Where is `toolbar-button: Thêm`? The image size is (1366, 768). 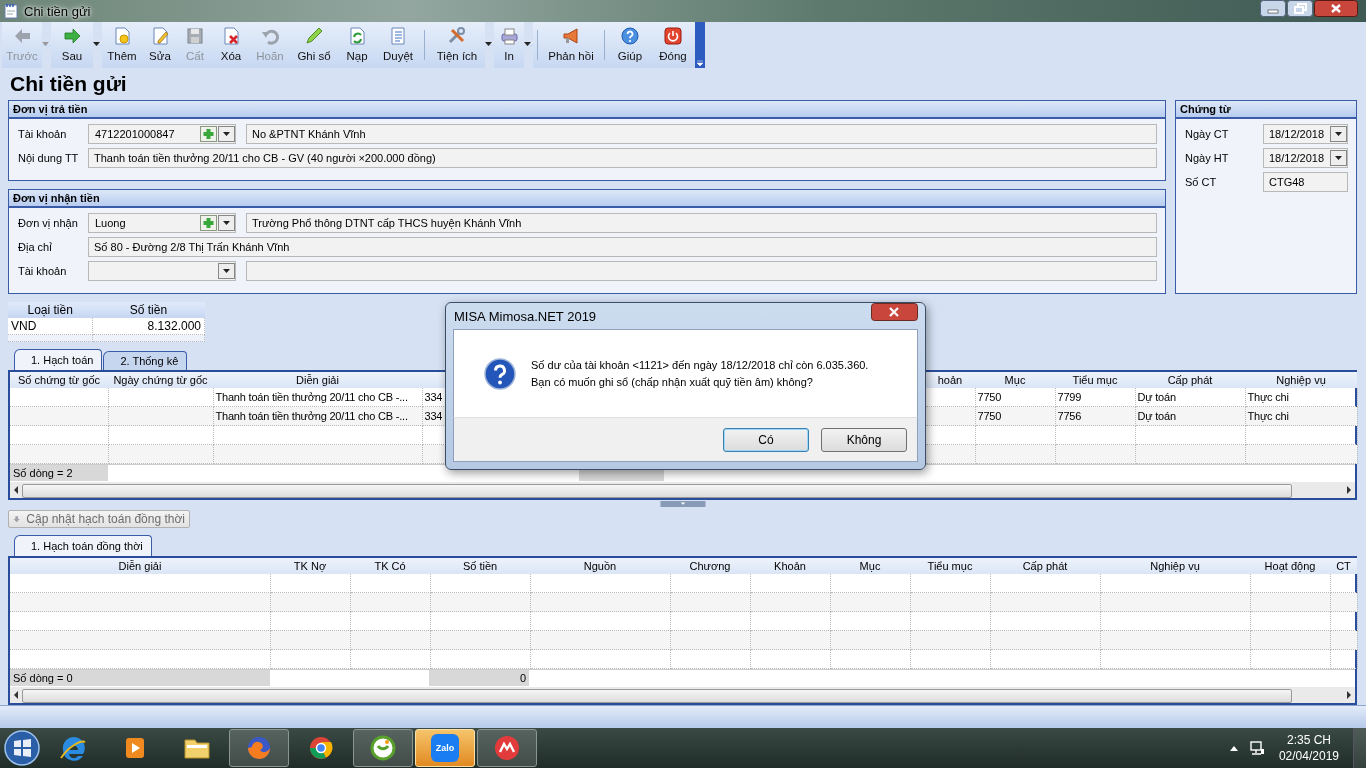 toolbar-button: Thêm is located at coordinates (122, 45).